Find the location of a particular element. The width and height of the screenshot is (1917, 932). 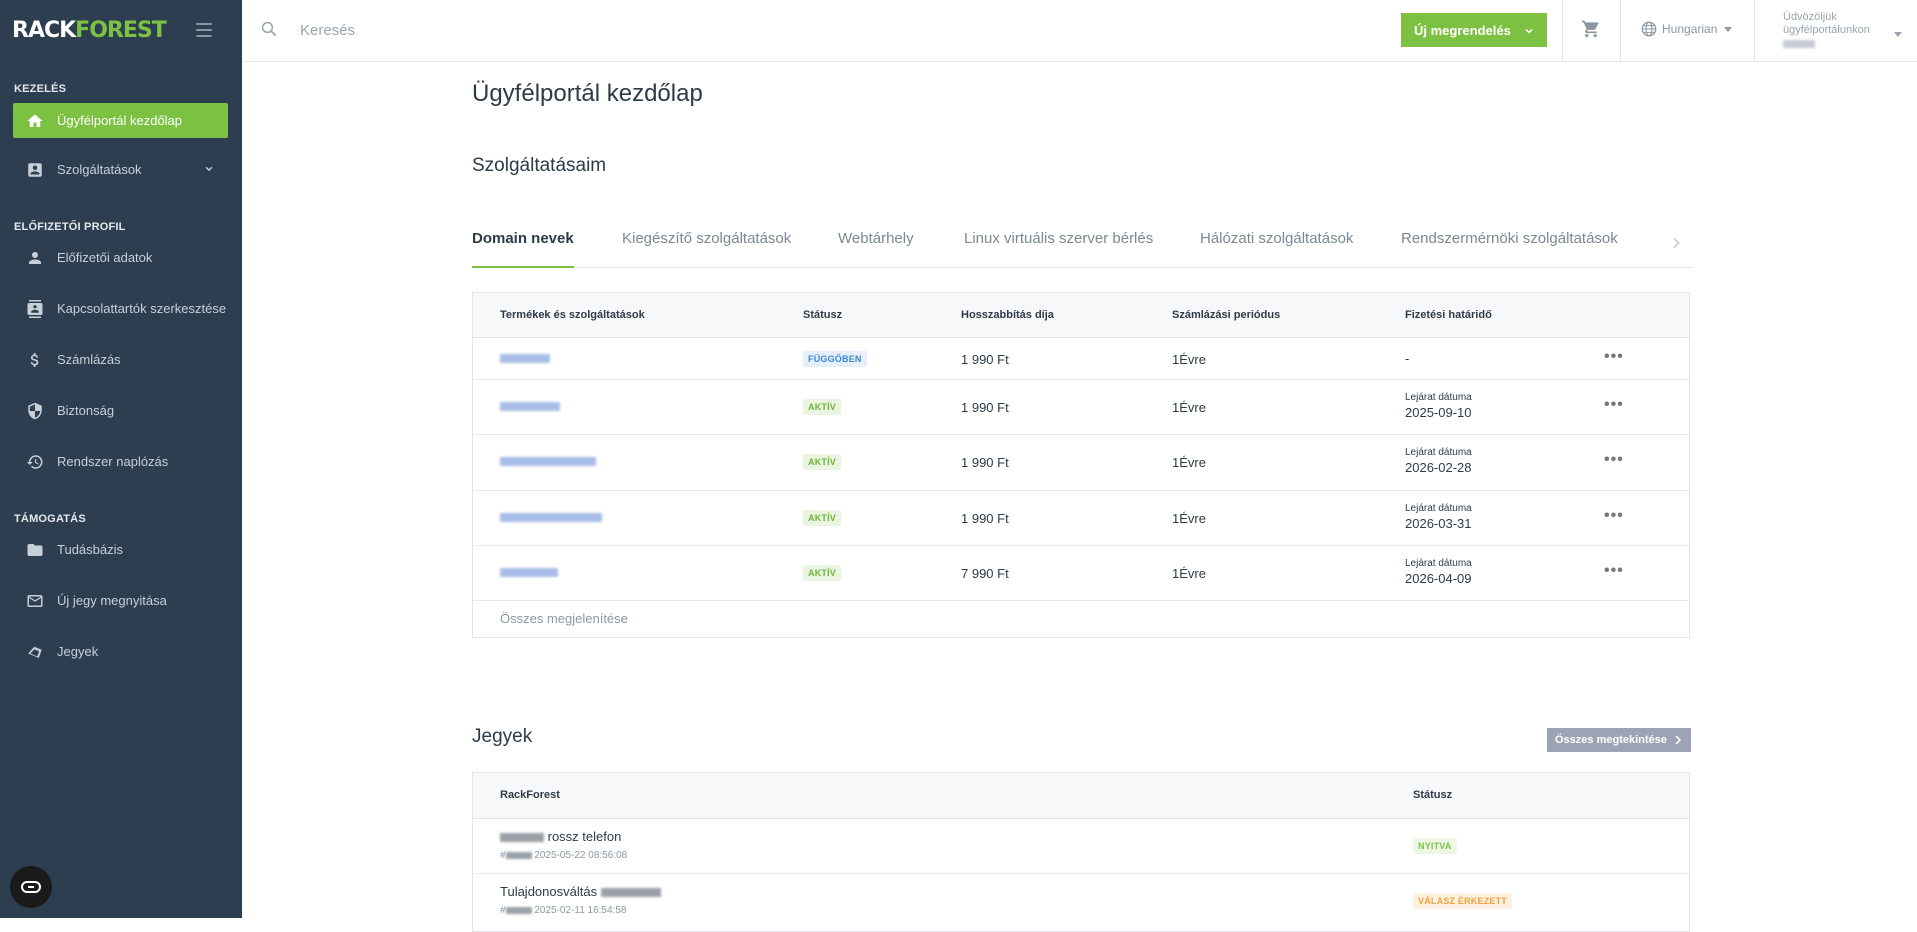

globe-icon is located at coordinates (1649, 29).